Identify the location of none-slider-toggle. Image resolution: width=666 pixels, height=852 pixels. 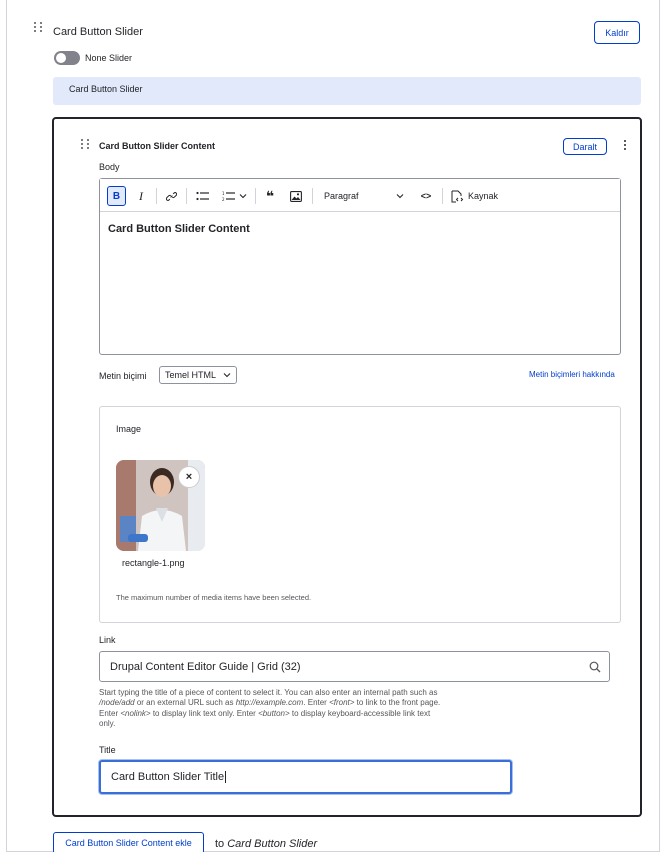
(67, 58).